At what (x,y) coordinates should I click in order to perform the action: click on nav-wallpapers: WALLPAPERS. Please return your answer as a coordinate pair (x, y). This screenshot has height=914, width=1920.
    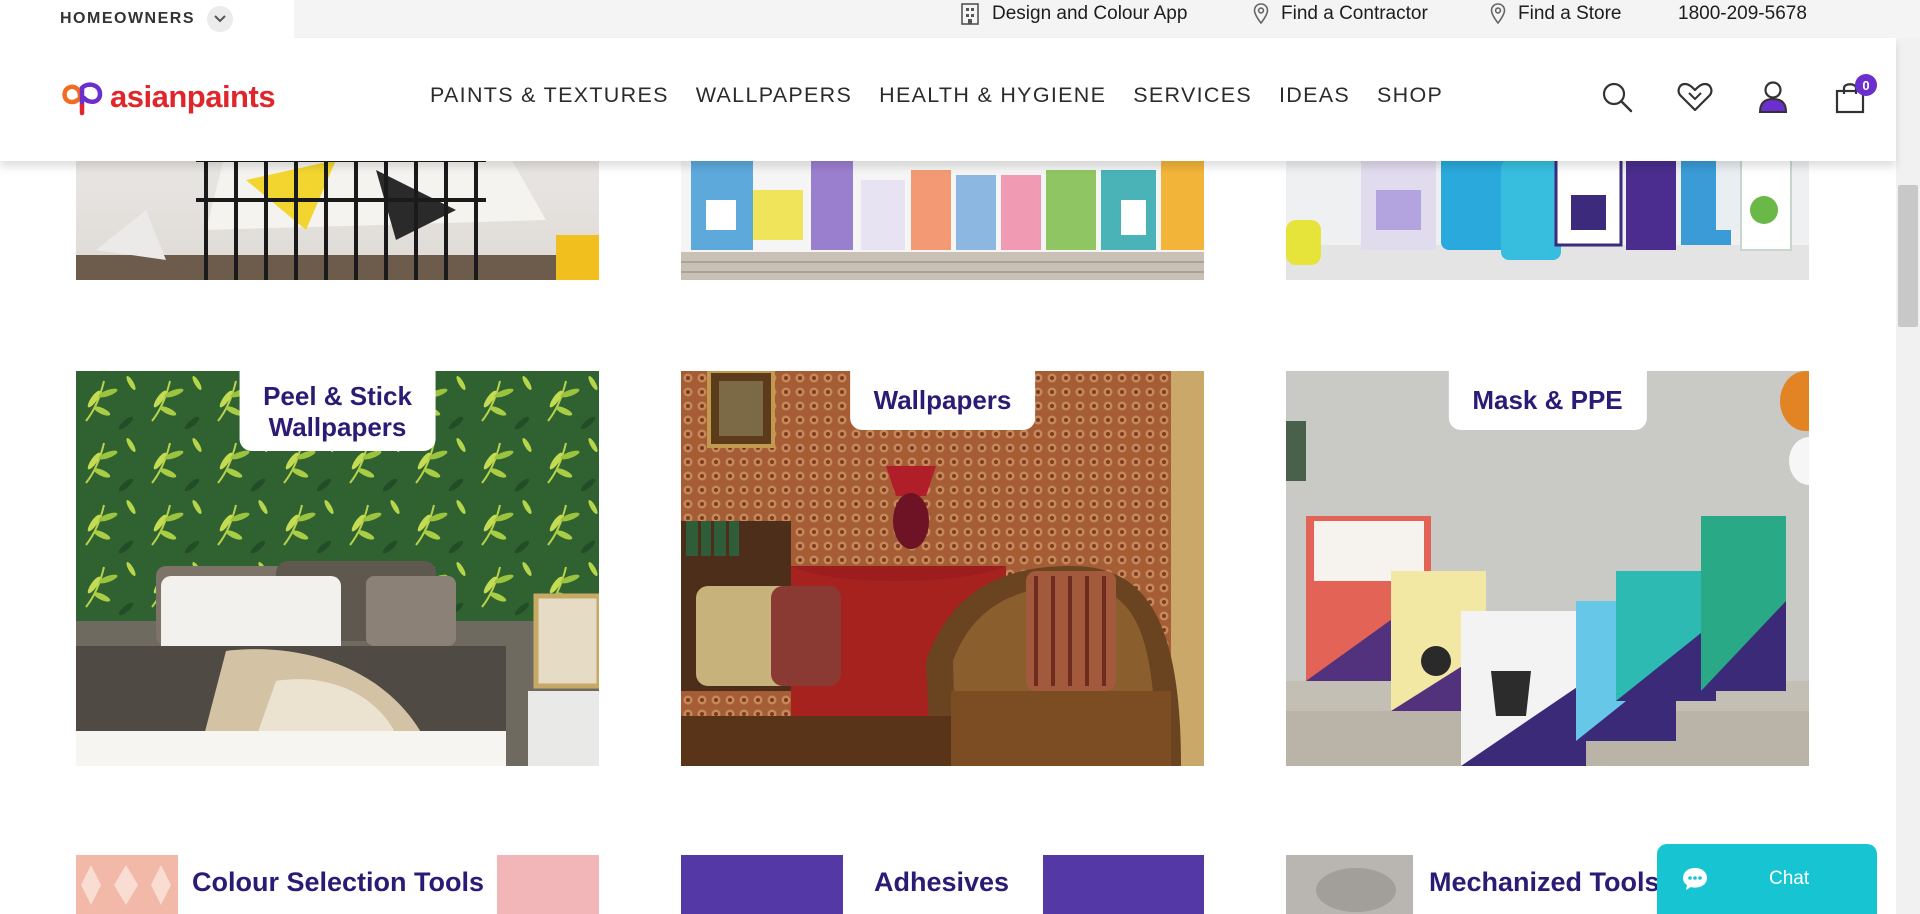
    Looking at the image, I should click on (774, 95).